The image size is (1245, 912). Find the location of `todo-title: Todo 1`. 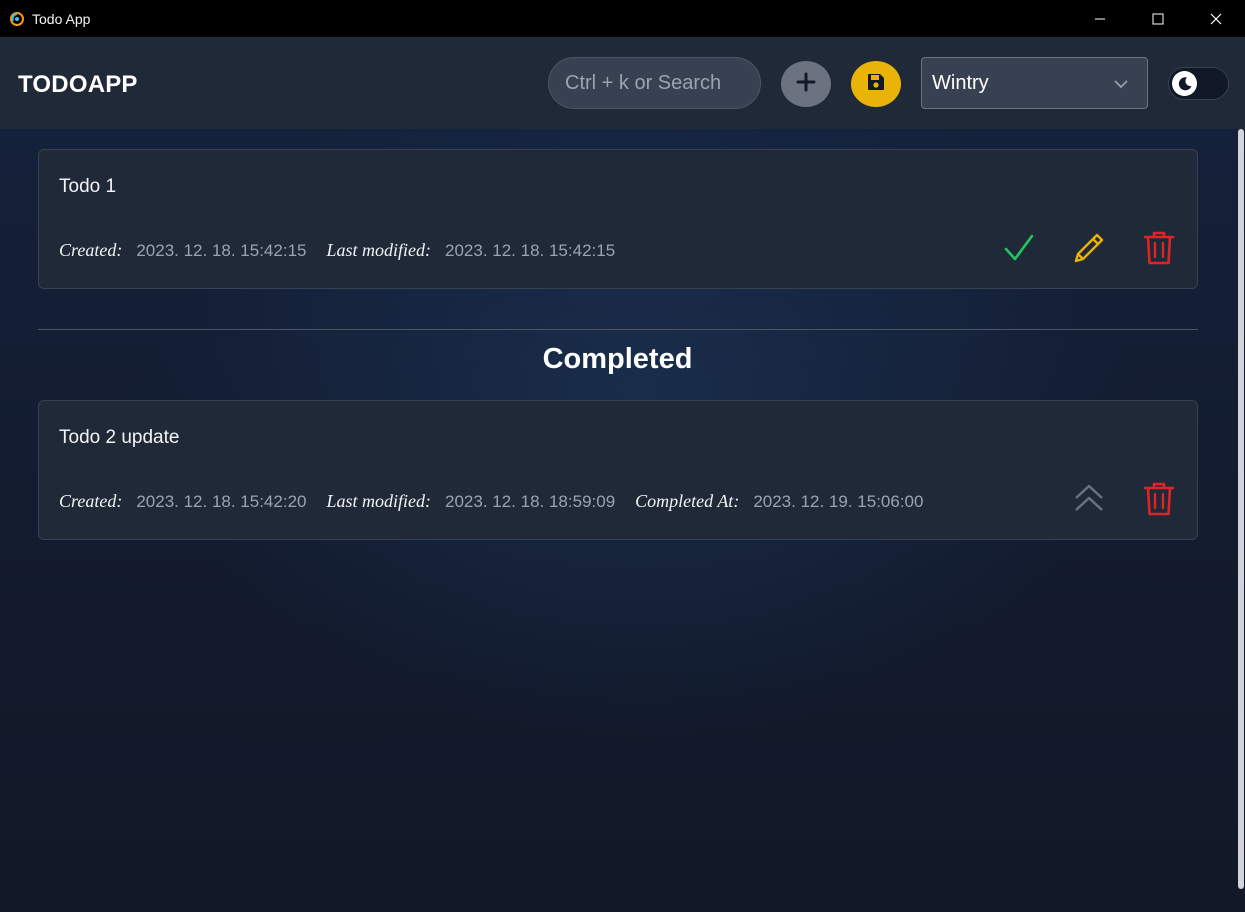

todo-title: Todo 1 is located at coordinates (88, 186).